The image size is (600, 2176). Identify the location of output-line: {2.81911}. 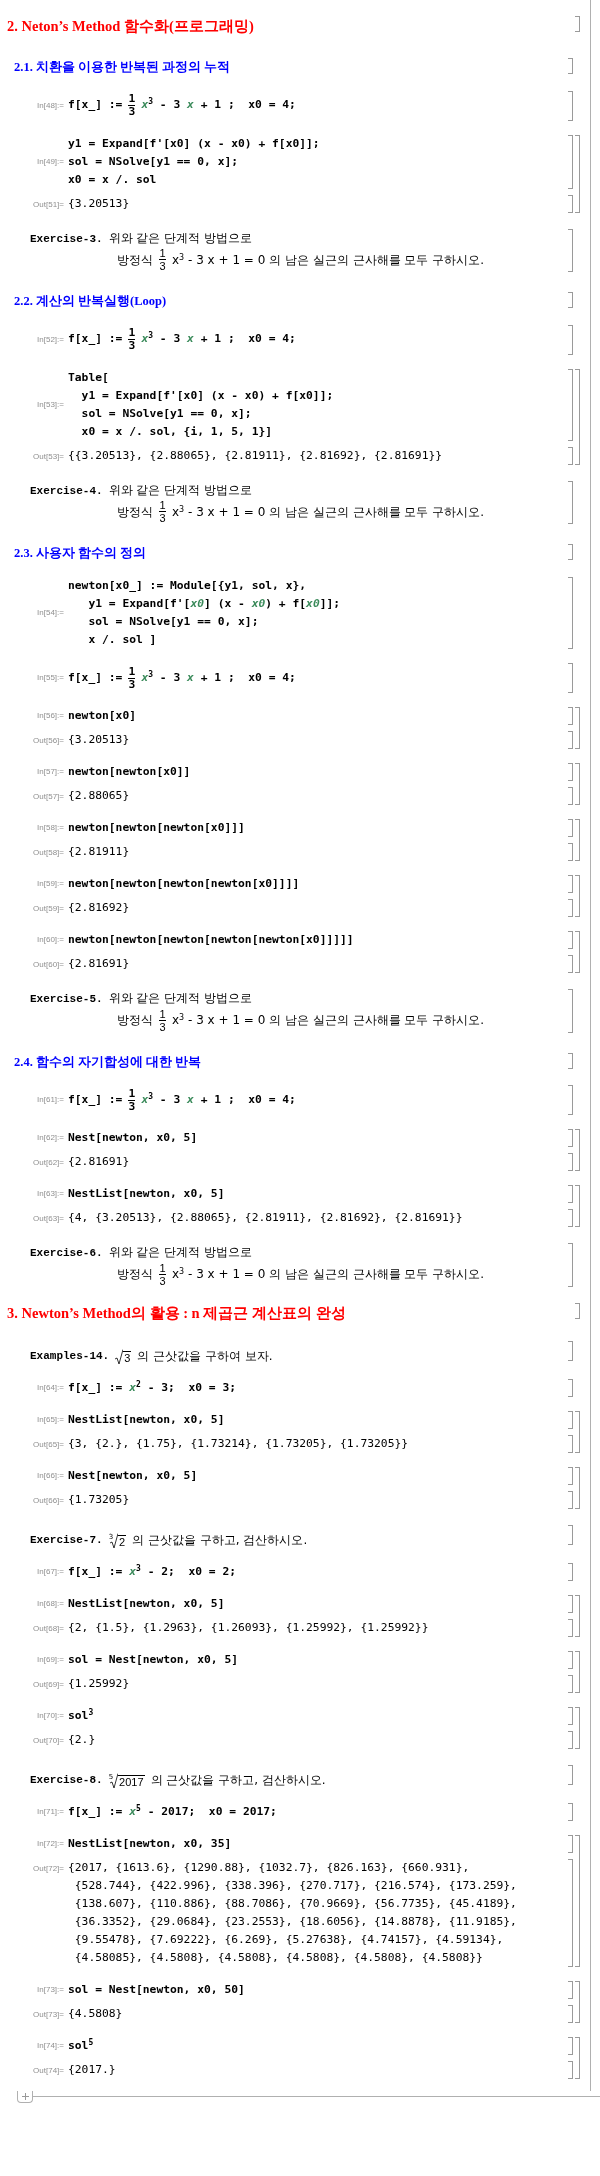
(99, 852).